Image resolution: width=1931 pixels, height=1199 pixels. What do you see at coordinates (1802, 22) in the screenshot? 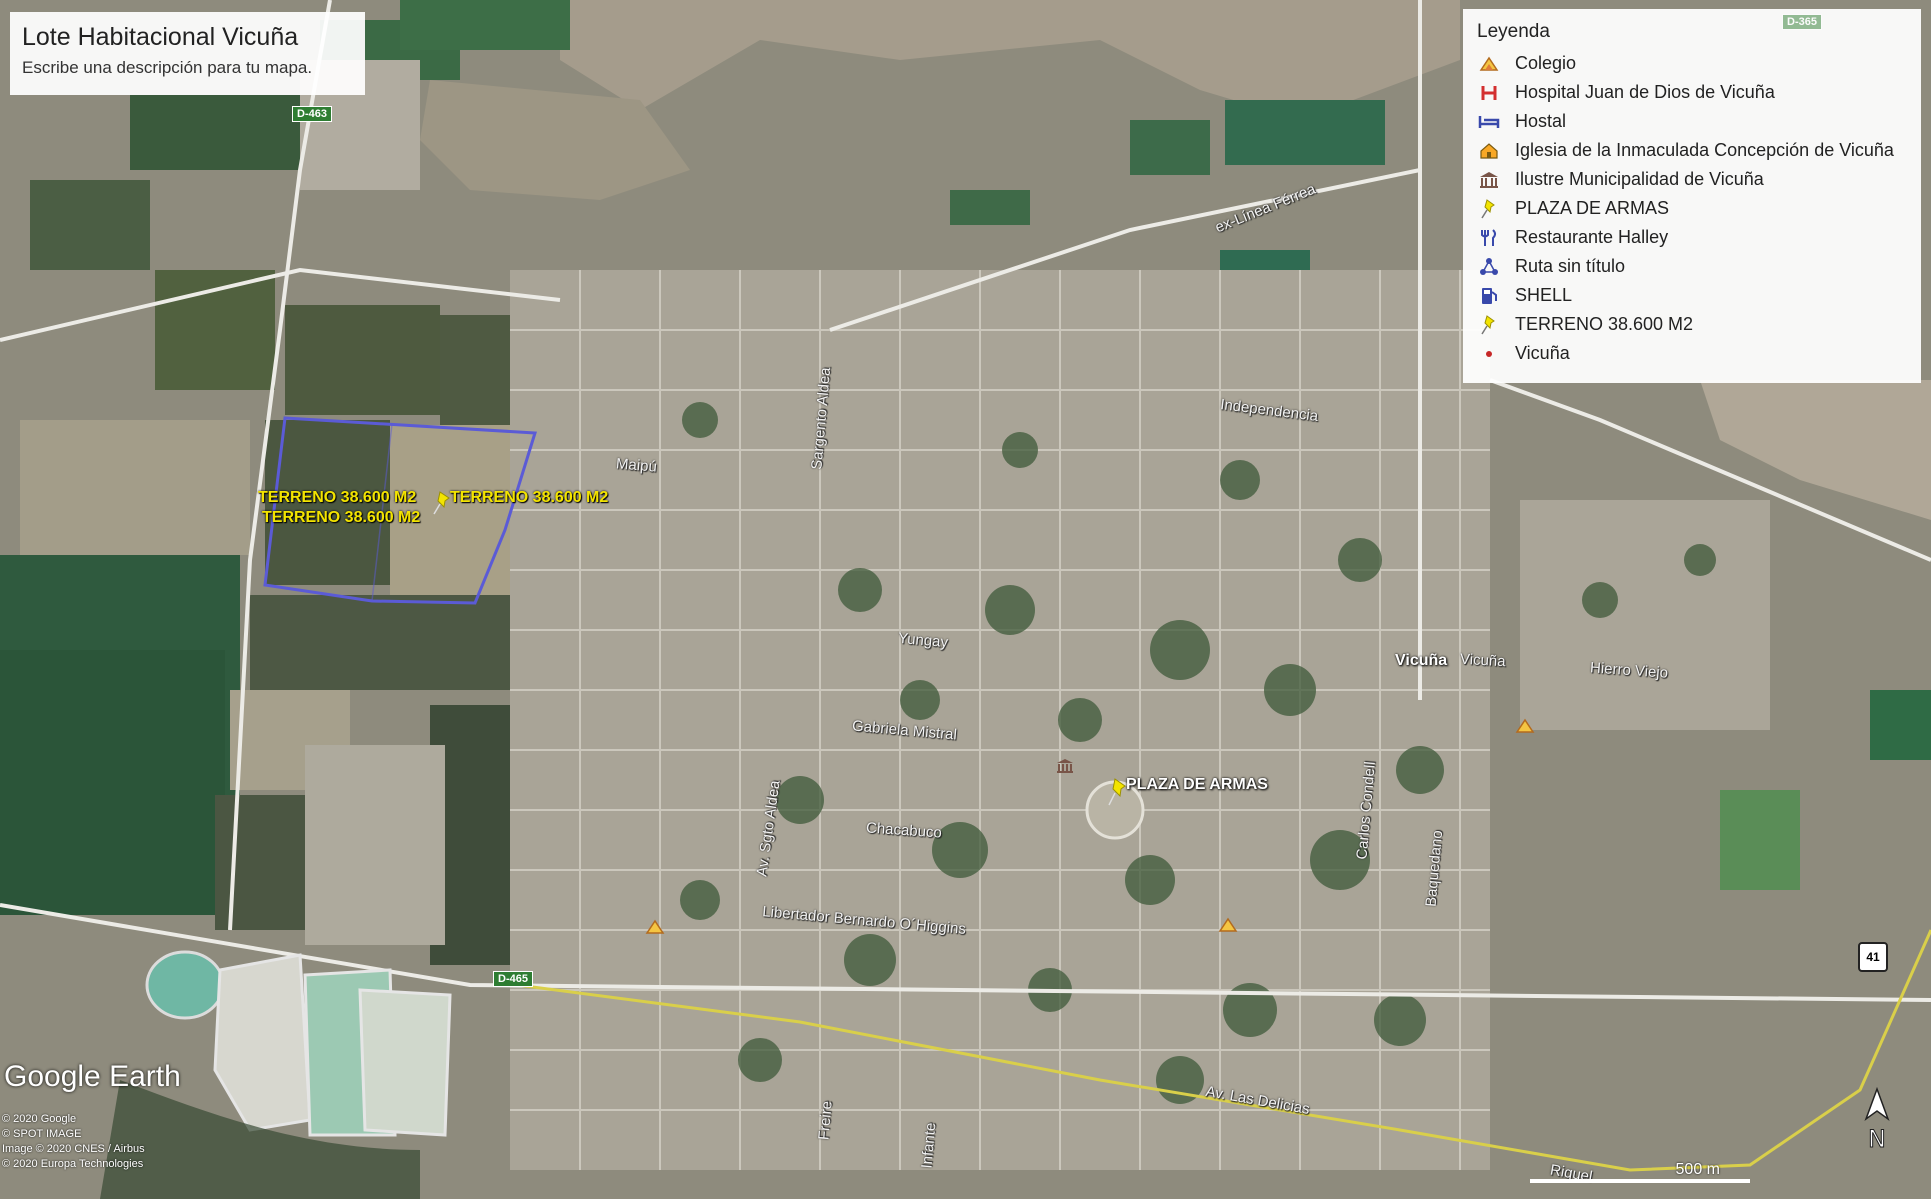
I see `road-sign-d365: D-365` at bounding box center [1802, 22].